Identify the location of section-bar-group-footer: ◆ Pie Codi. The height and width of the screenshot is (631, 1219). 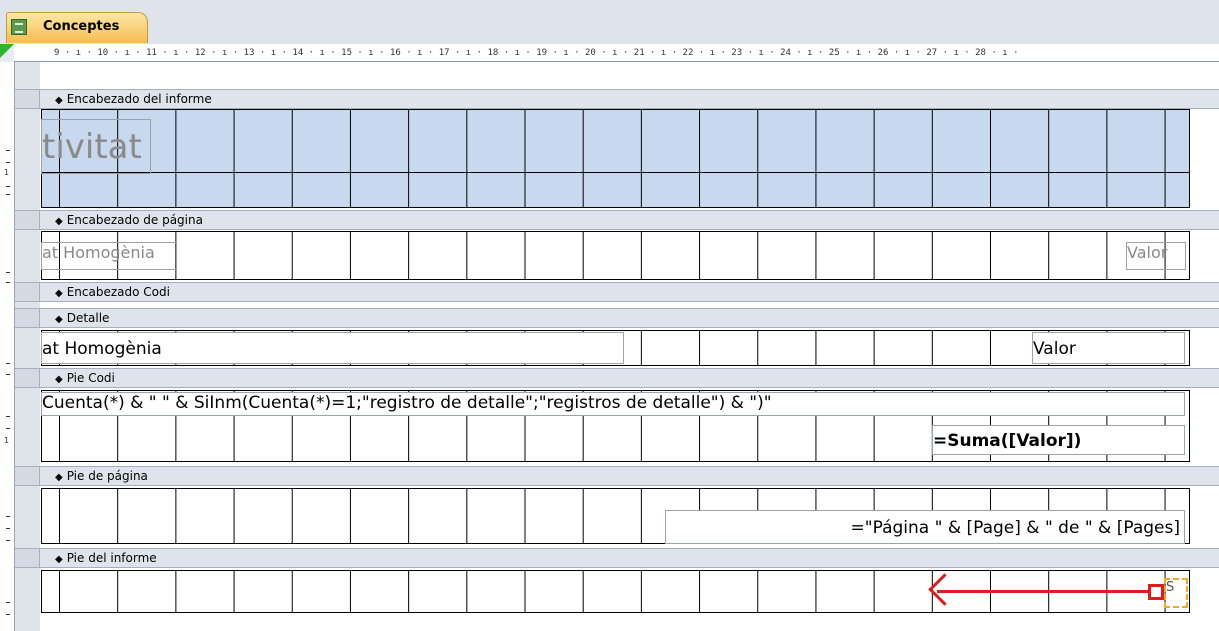
(617, 378).